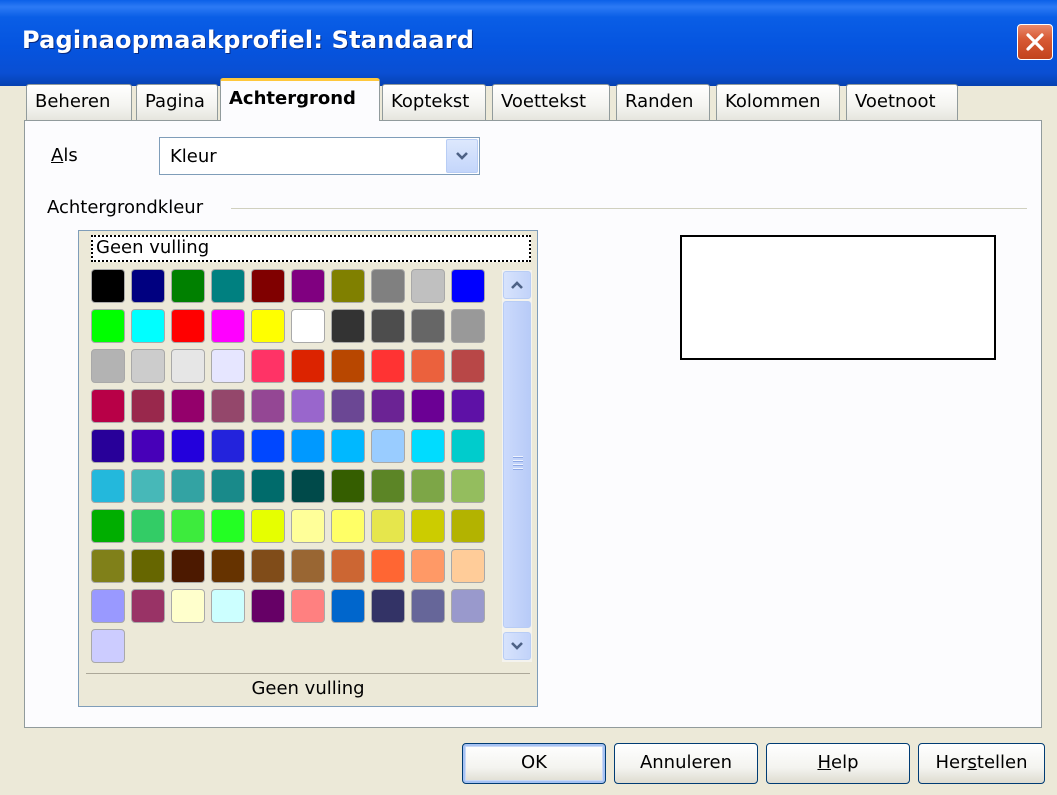 This screenshot has height=795, width=1057. What do you see at coordinates (663, 102) in the screenshot?
I see `tab-randen: Randen` at bounding box center [663, 102].